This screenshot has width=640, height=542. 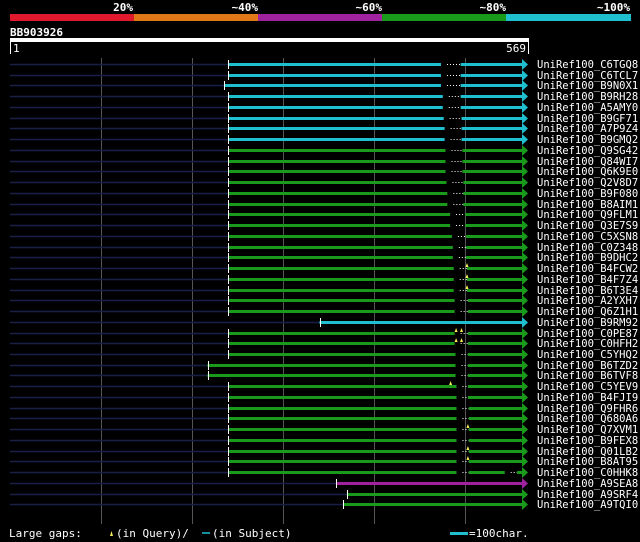 What do you see at coordinates (152, 533) in the screenshot?
I see `gaps-query-text: (in Query)/` at bounding box center [152, 533].